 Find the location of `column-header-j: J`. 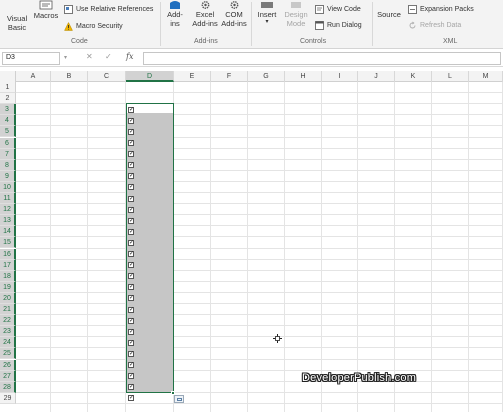

column-header-j: J is located at coordinates (376, 76).